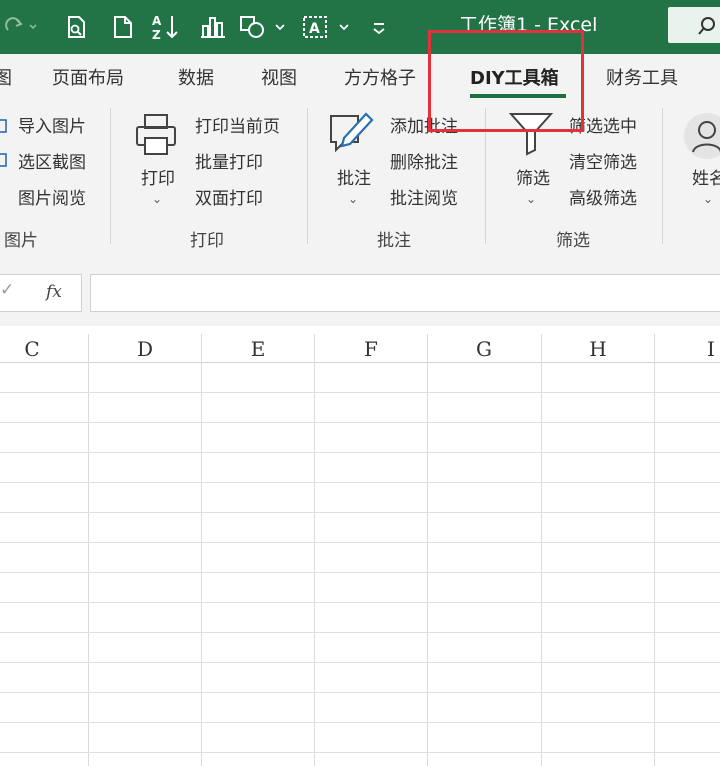 This screenshot has height=766, width=720. What do you see at coordinates (263, 27) in the screenshot?
I see `shapes-icon` at bounding box center [263, 27].